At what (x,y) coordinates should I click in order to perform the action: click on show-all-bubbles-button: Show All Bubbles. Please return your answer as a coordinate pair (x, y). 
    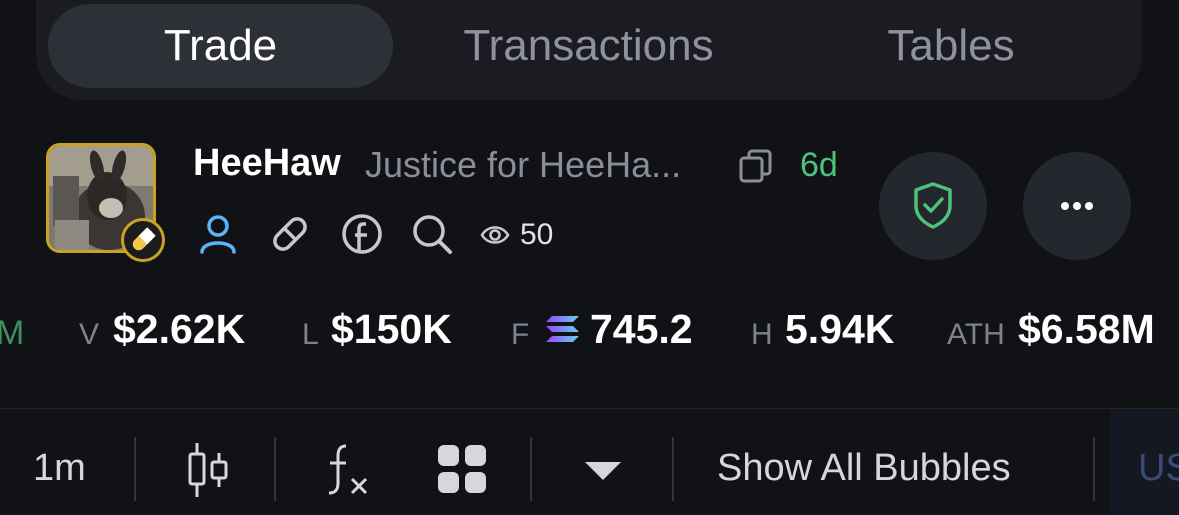
    Looking at the image, I should click on (864, 468).